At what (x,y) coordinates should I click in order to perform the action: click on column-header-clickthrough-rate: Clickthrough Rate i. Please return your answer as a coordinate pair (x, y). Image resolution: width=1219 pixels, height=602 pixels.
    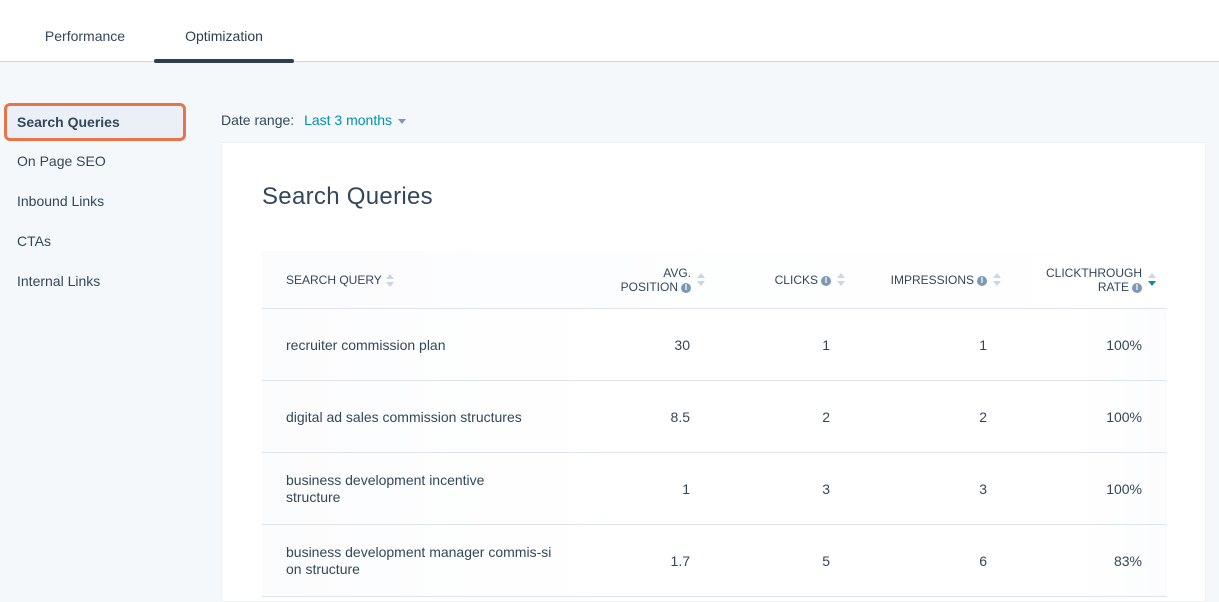
    Looking at the image, I should click on (1094, 280).